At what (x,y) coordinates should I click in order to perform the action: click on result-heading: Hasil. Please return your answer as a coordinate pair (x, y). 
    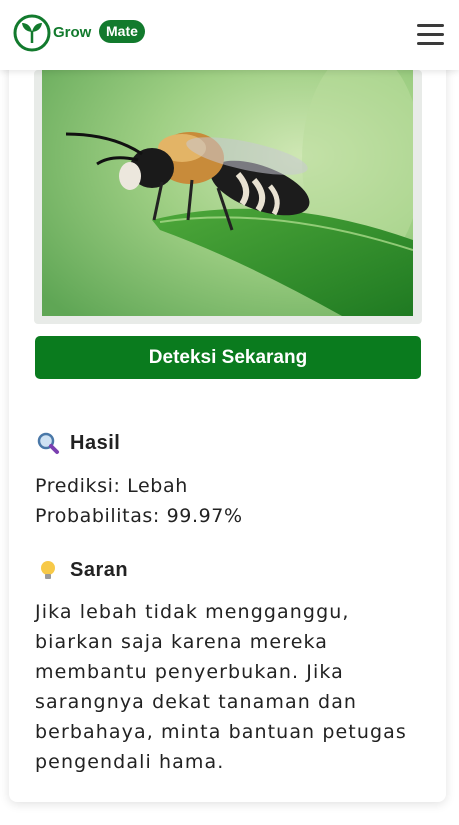
    Looking at the image, I should click on (78, 443).